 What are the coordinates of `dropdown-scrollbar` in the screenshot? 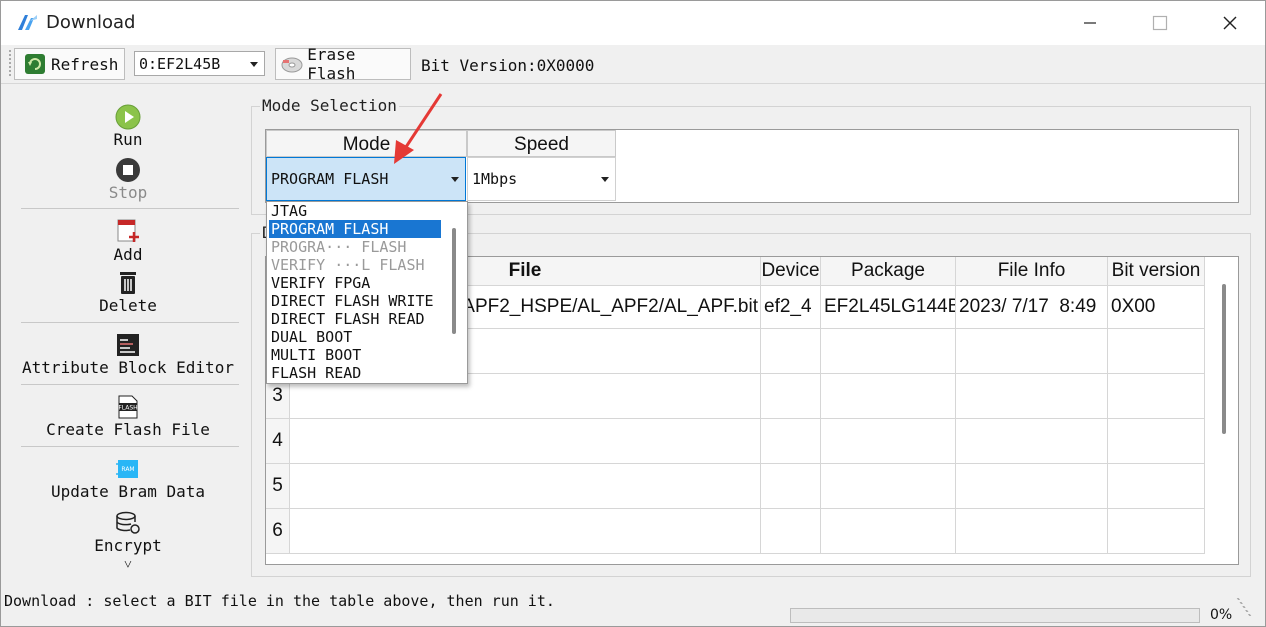 It's located at (453, 292).